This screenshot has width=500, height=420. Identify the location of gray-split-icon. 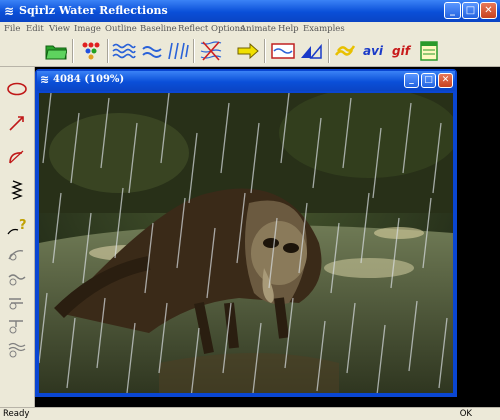
(16, 327).